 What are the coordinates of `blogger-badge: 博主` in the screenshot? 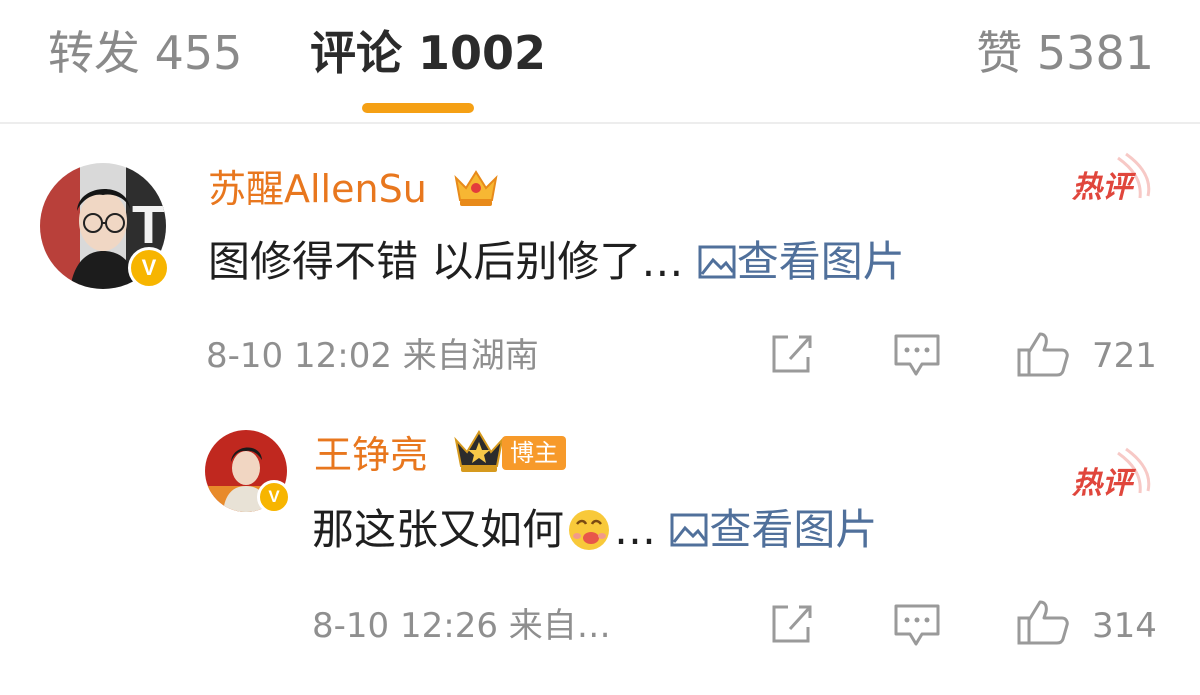 It's located at (534, 453).